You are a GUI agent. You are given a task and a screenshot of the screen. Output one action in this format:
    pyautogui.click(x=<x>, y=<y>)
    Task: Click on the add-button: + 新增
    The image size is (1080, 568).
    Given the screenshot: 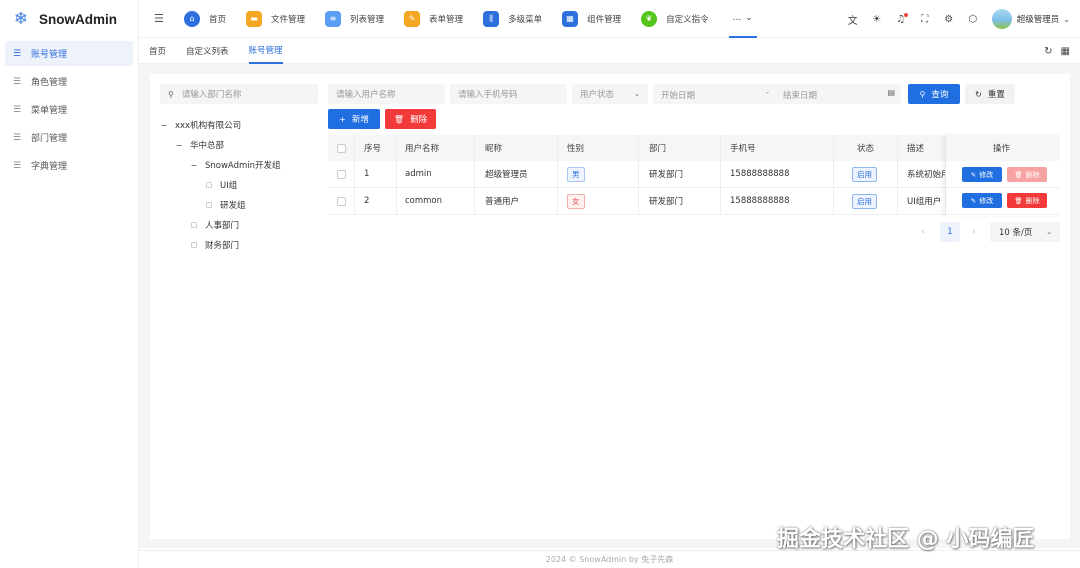 What is the action you would take?
    pyautogui.click(x=354, y=119)
    